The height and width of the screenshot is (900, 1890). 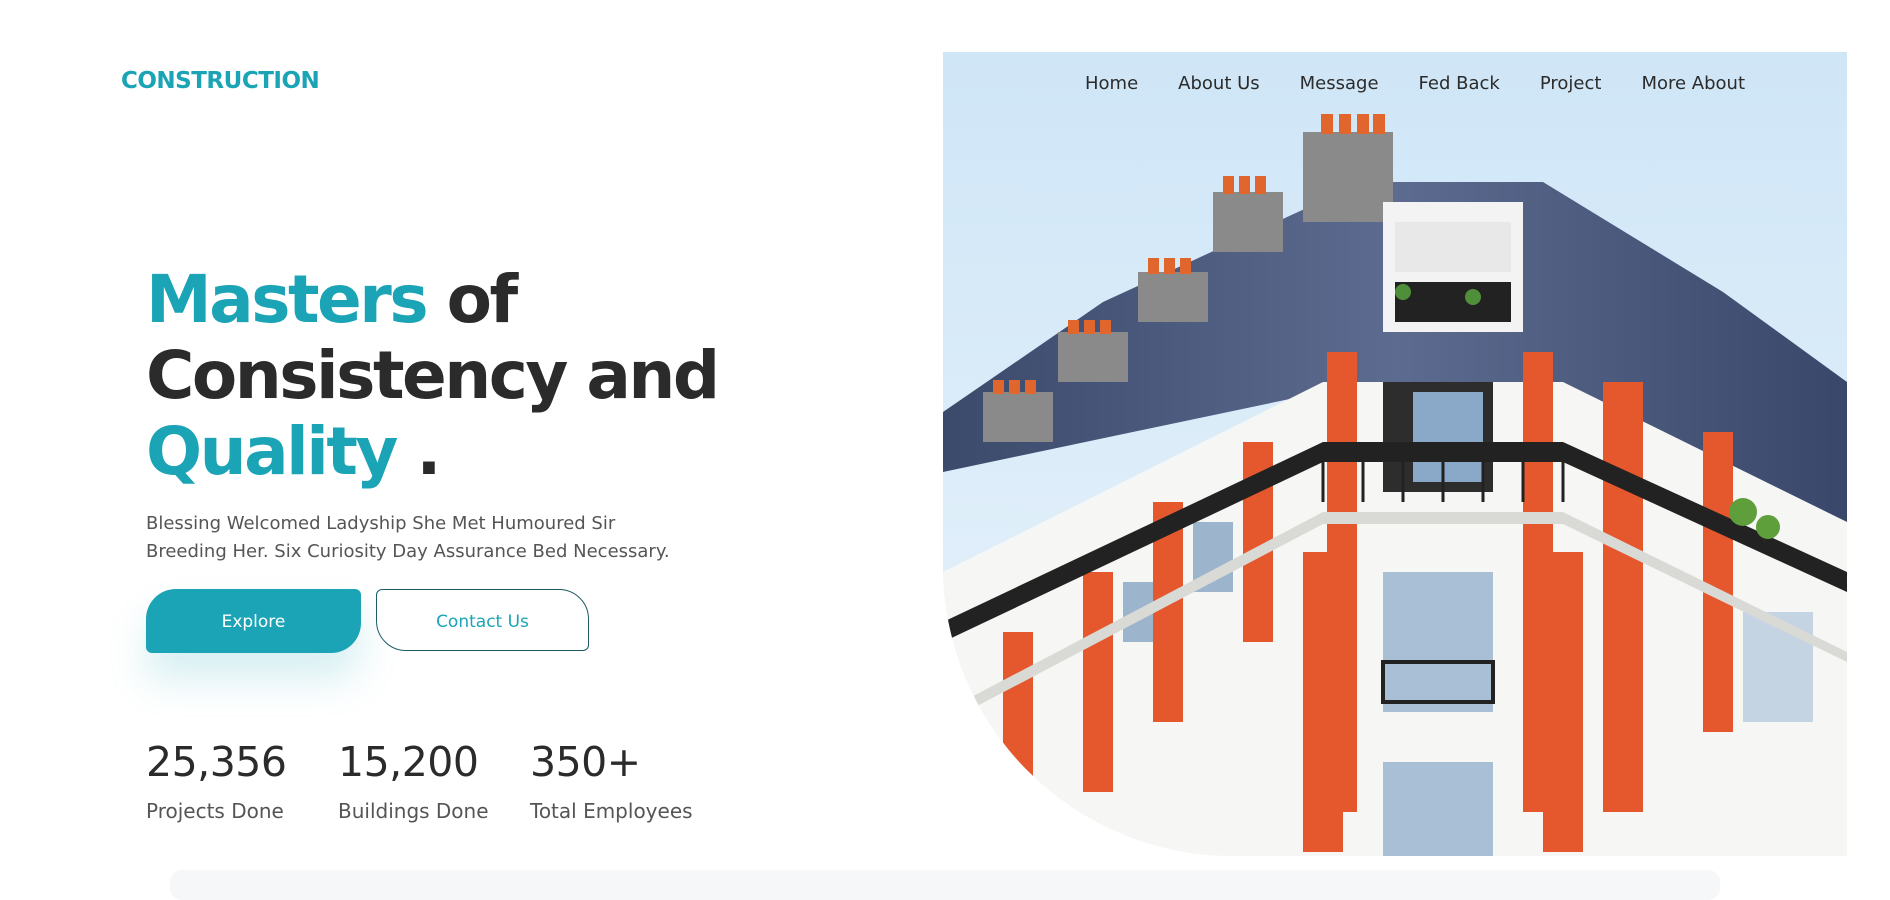 I want to click on headline-line-2: Consistency and, so click(x=433, y=376).